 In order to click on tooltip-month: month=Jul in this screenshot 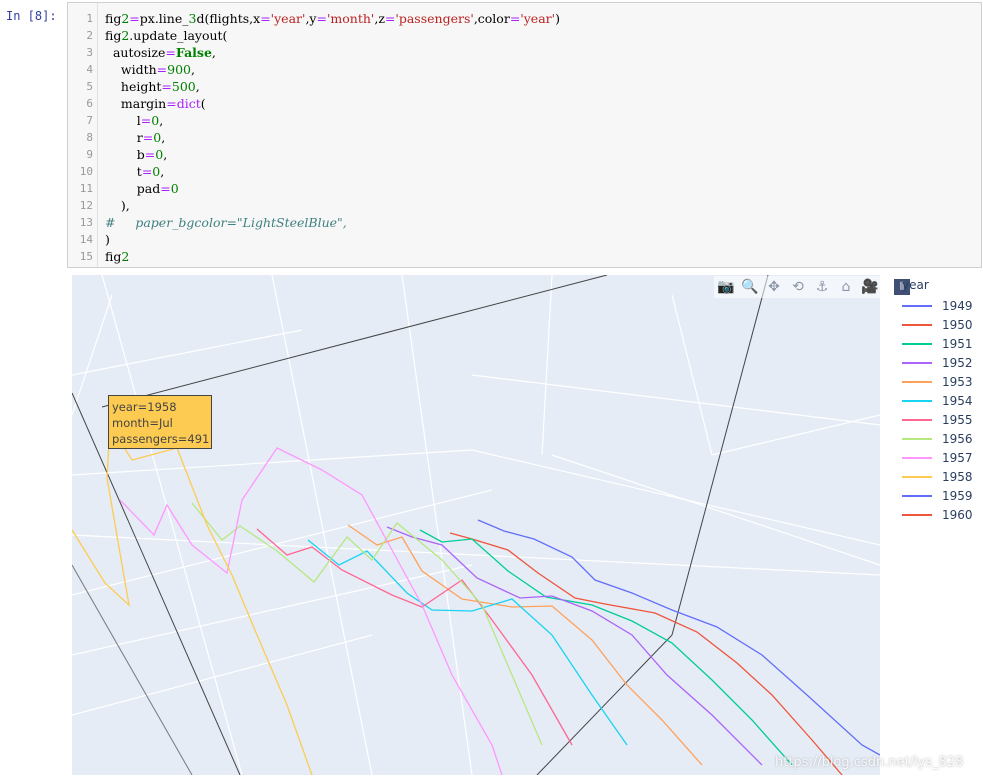, I will do `click(142, 423)`.